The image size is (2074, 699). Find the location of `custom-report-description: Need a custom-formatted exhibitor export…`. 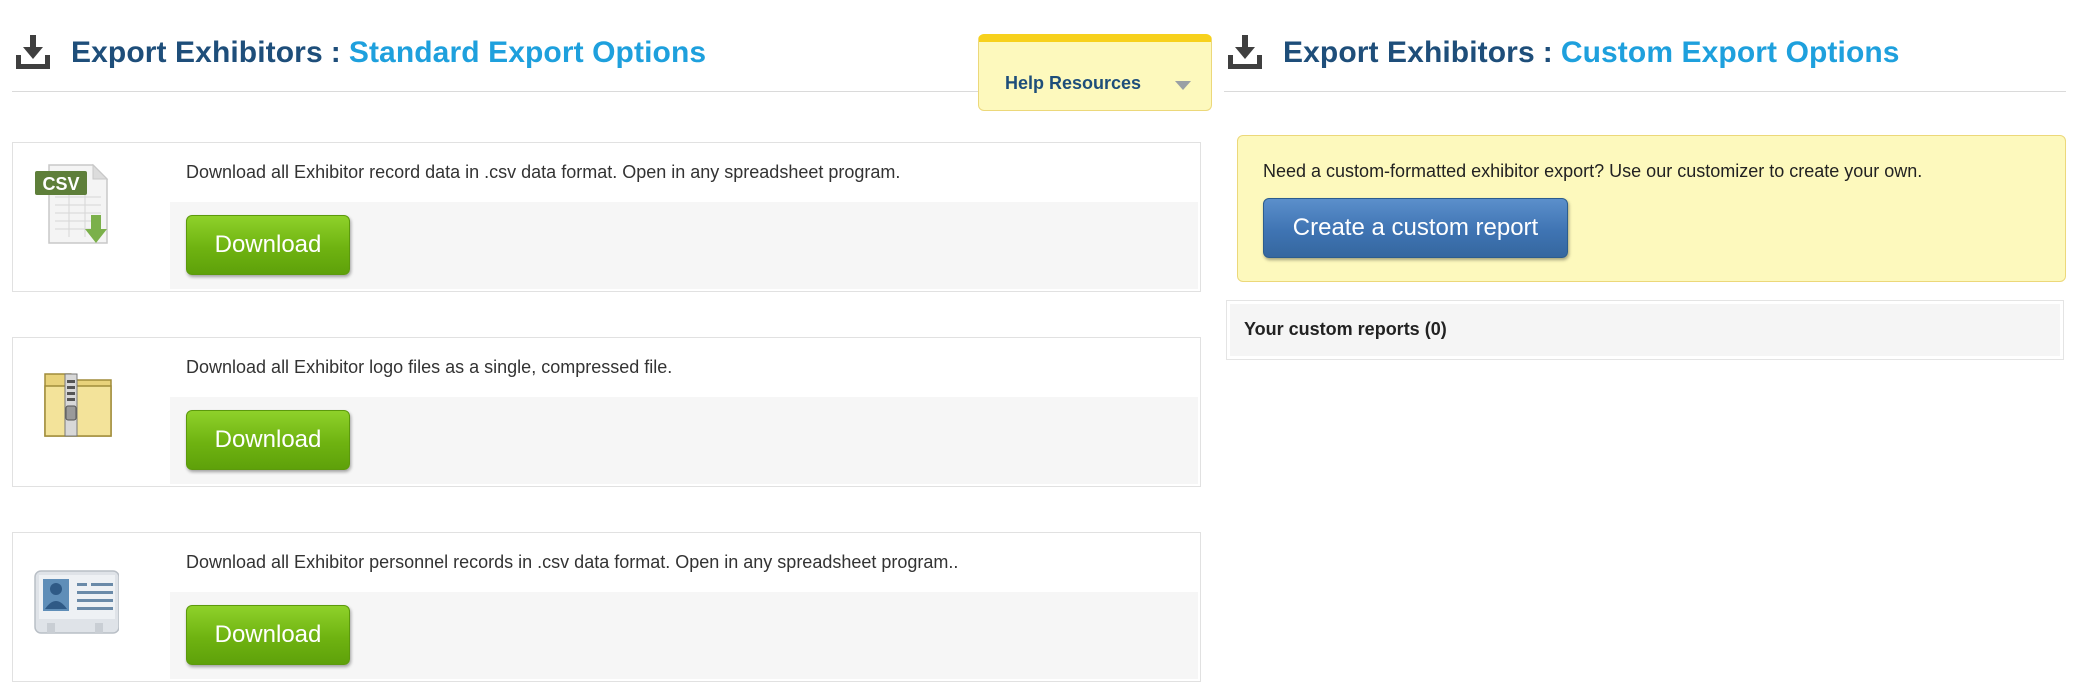

custom-report-description: Need a custom-formatted exhibitor export… is located at coordinates (1593, 171).